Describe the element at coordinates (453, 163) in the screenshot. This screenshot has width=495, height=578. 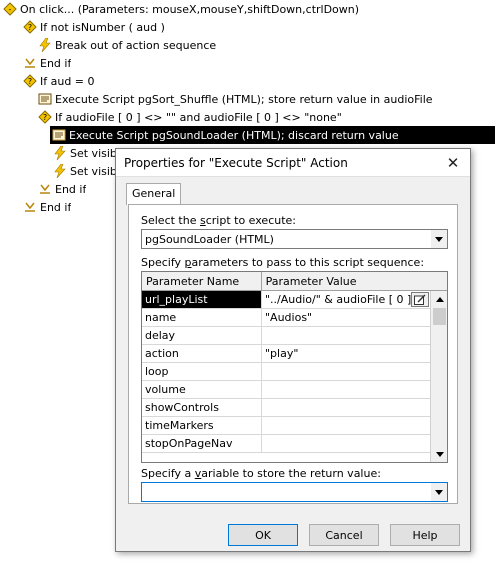
I see `close-icon: ✕` at that location.